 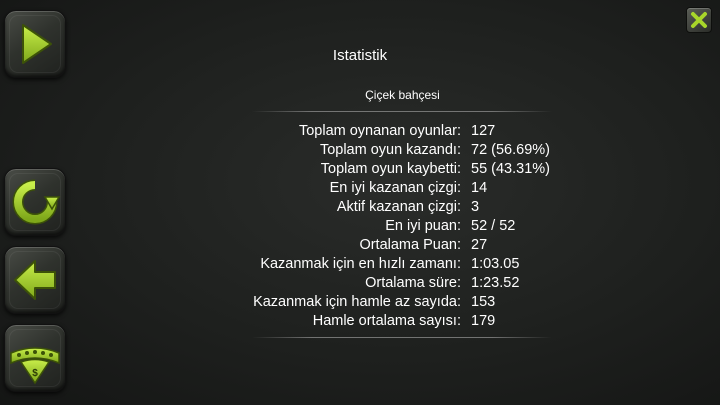 I want to click on restart-button, so click(x=35, y=202).